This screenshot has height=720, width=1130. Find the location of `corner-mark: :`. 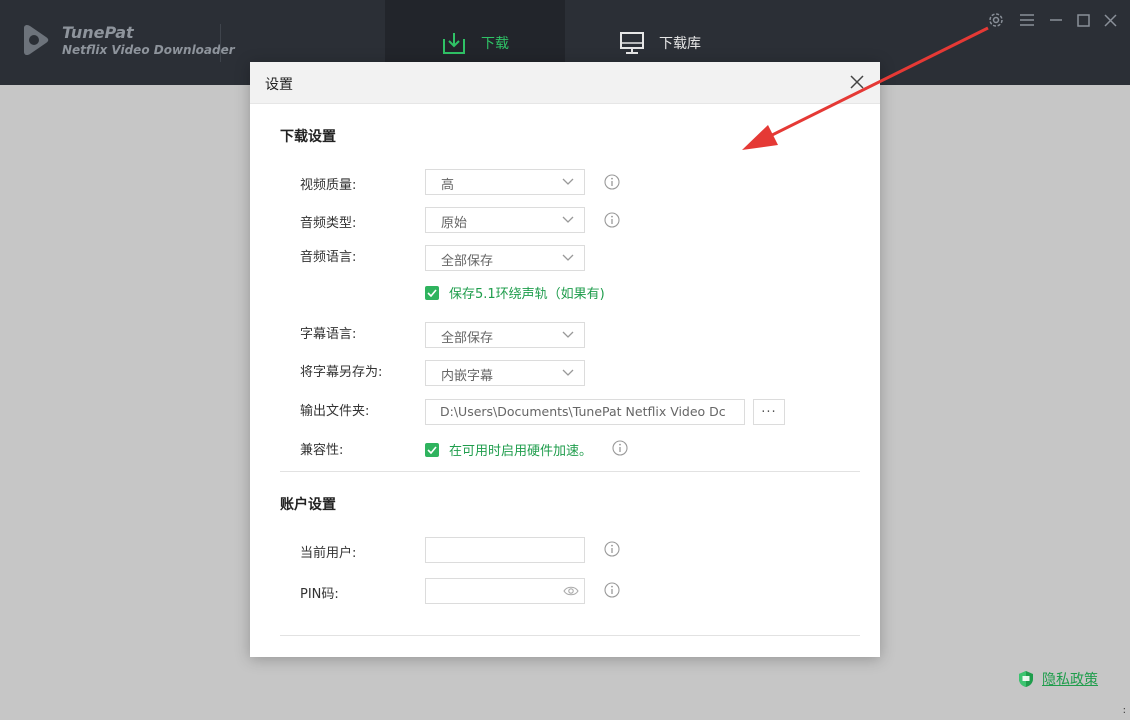

corner-mark: : is located at coordinates (1124, 710).